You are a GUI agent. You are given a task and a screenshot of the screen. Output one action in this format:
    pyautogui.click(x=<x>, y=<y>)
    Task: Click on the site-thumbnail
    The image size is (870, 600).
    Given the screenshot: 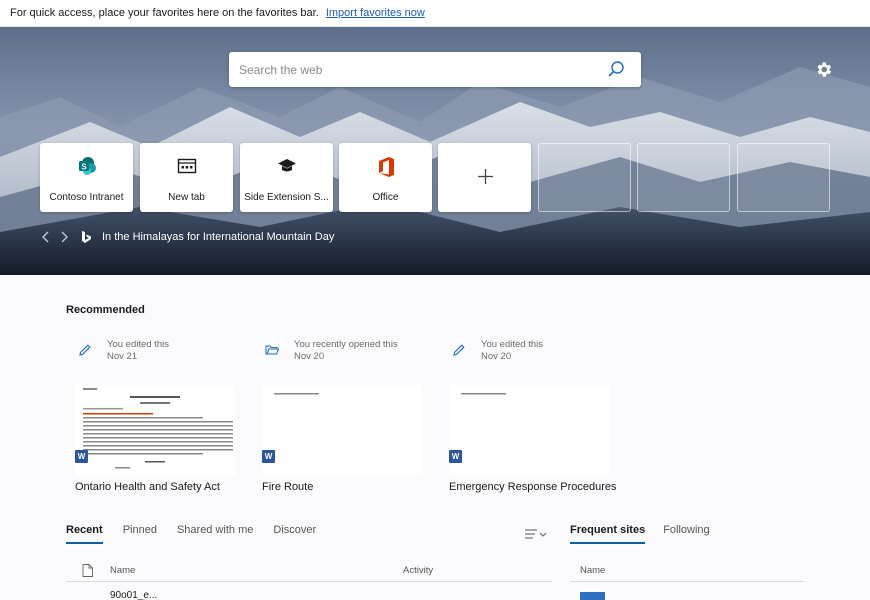 What is the action you would take?
    pyautogui.click(x=592, y=596)
    